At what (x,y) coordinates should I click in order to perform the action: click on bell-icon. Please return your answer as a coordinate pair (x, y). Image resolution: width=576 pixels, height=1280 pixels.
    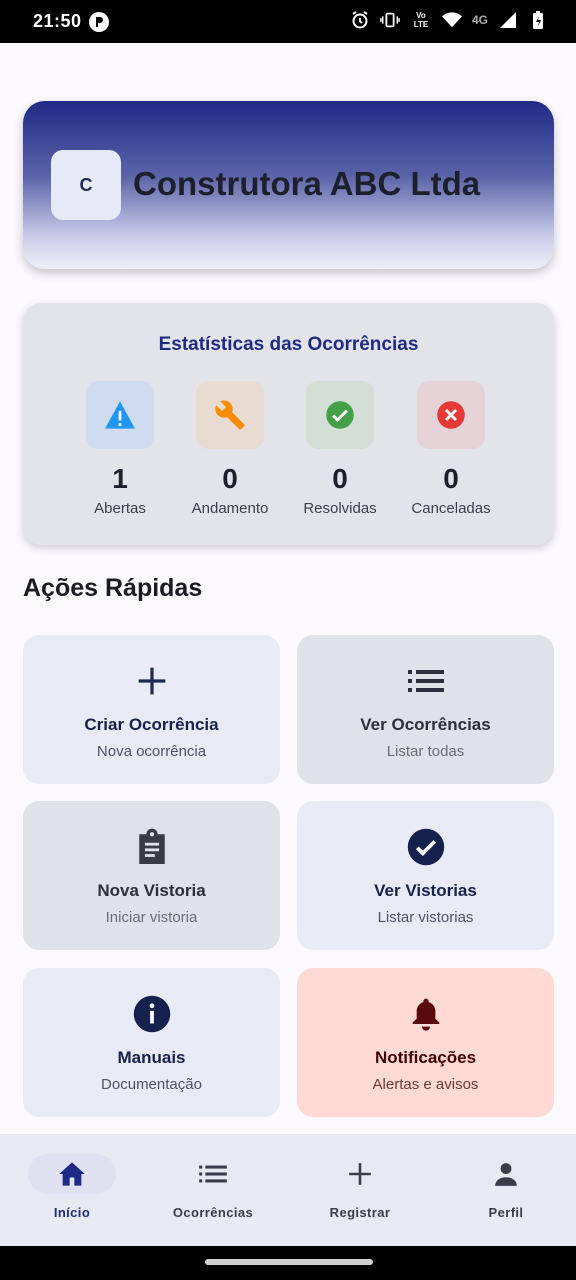
    Looking at the image, I should click on (425, 1014).